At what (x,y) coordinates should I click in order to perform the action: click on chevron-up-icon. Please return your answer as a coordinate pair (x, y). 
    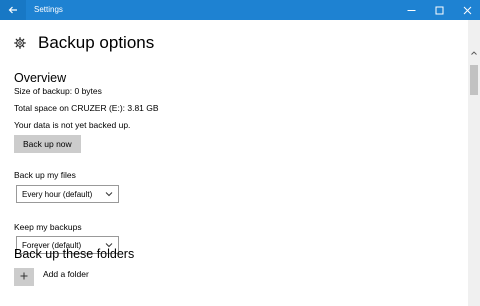
    Looking at the image, I should click on (474, 53).